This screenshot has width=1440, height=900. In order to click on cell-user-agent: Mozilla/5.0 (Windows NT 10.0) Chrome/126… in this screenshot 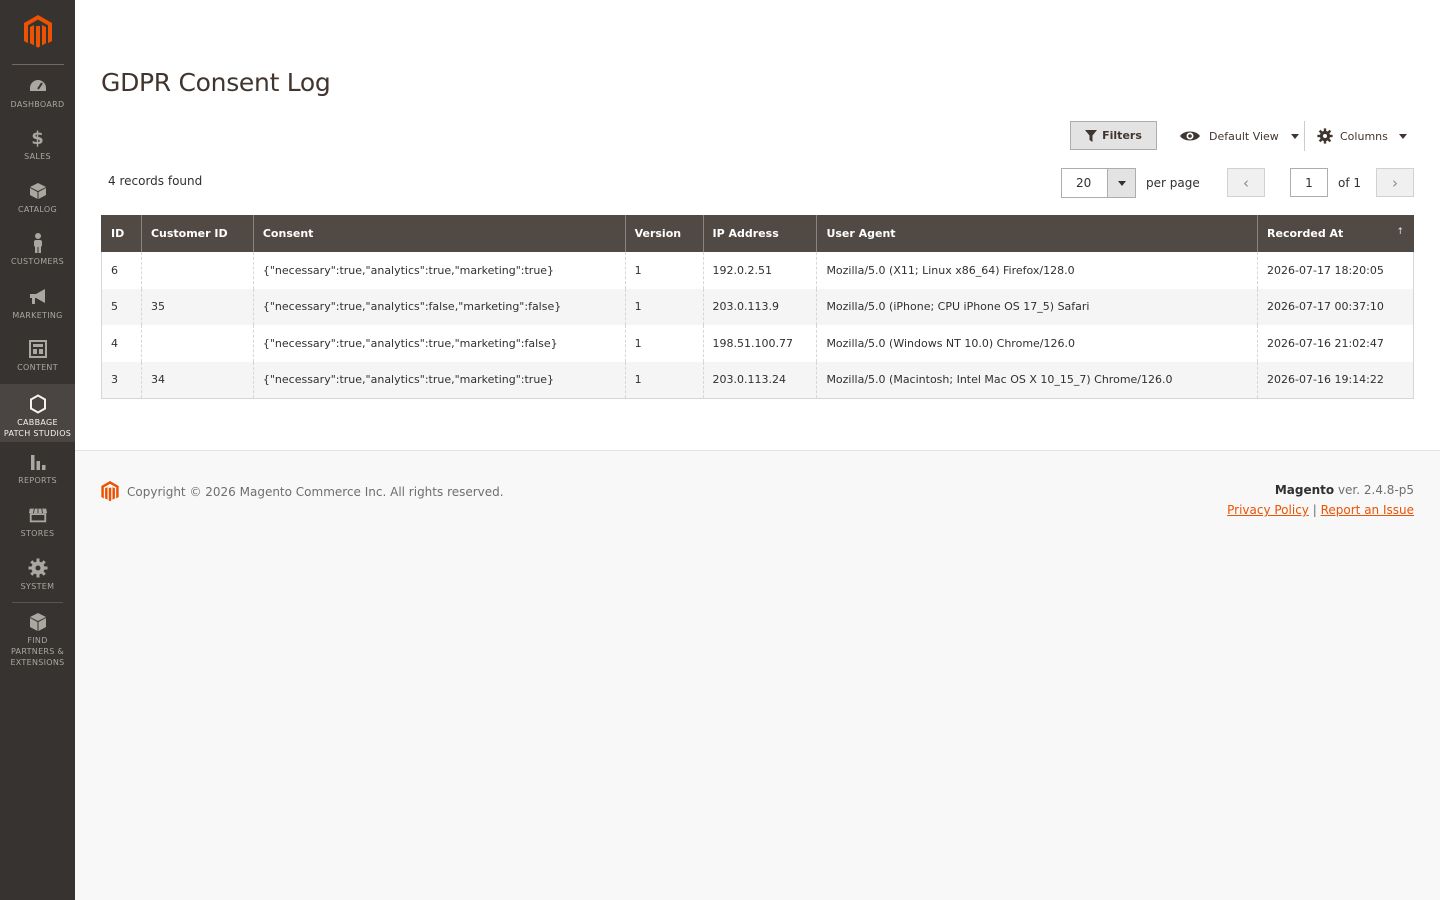, I will do `click(1037, 343)`.